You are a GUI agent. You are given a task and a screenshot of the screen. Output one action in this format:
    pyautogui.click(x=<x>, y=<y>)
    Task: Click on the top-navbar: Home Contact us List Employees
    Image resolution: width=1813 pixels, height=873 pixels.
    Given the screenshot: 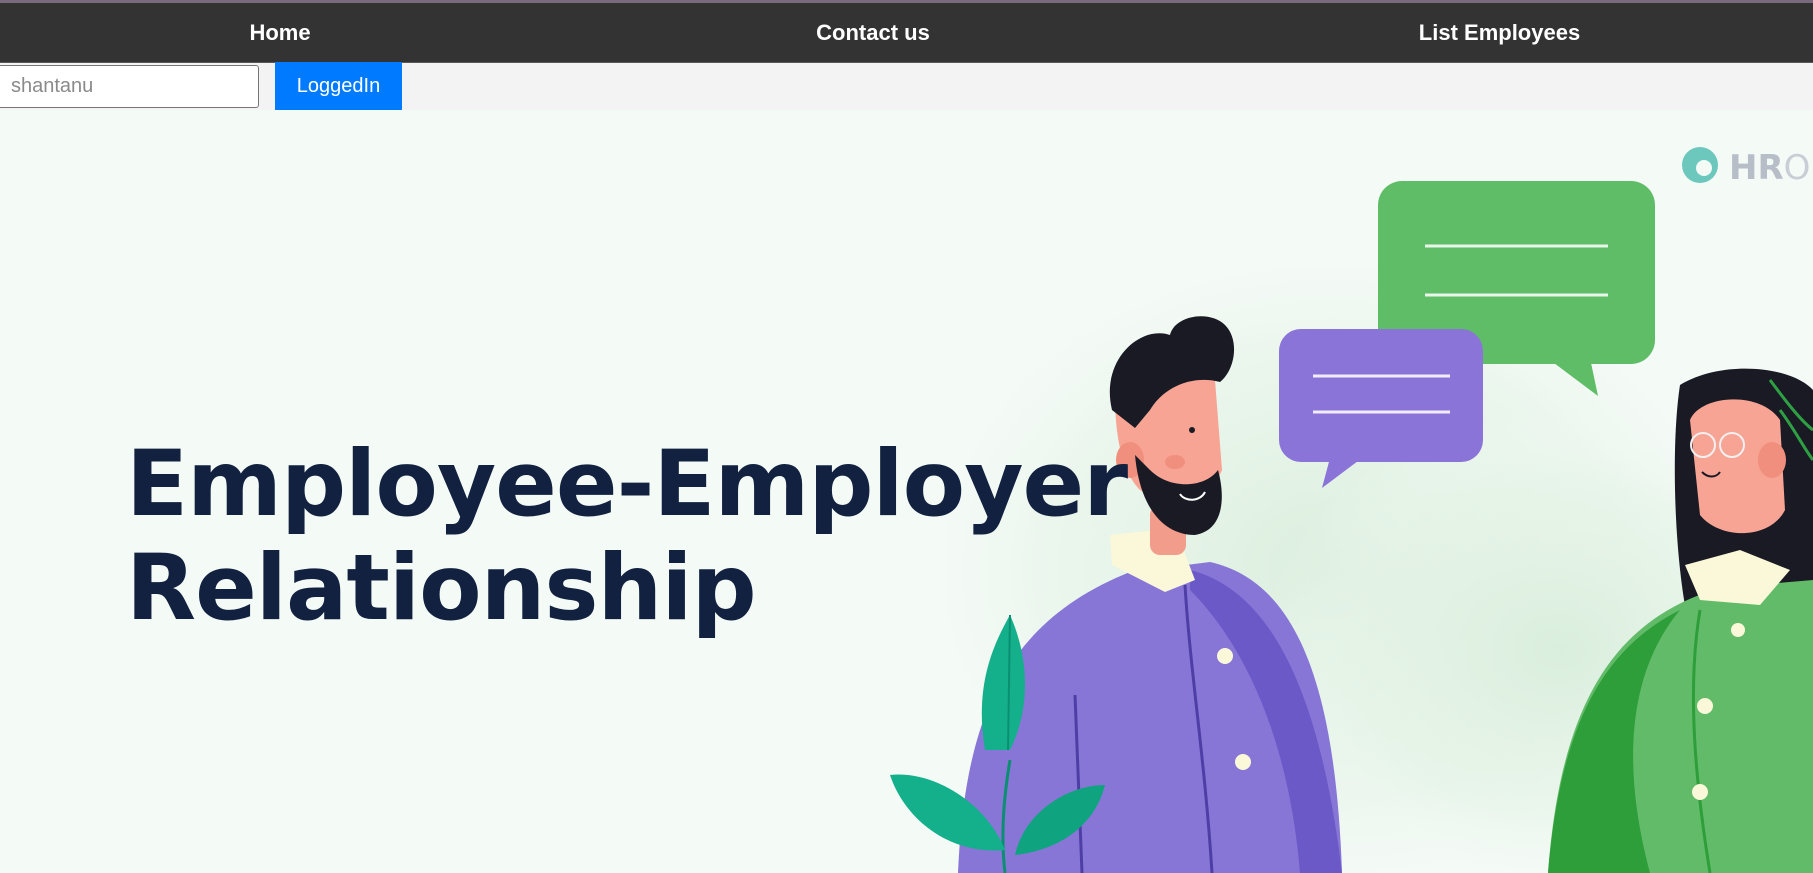 What is the action you would take?
    pyautogui.click(x=906, y=33)
    